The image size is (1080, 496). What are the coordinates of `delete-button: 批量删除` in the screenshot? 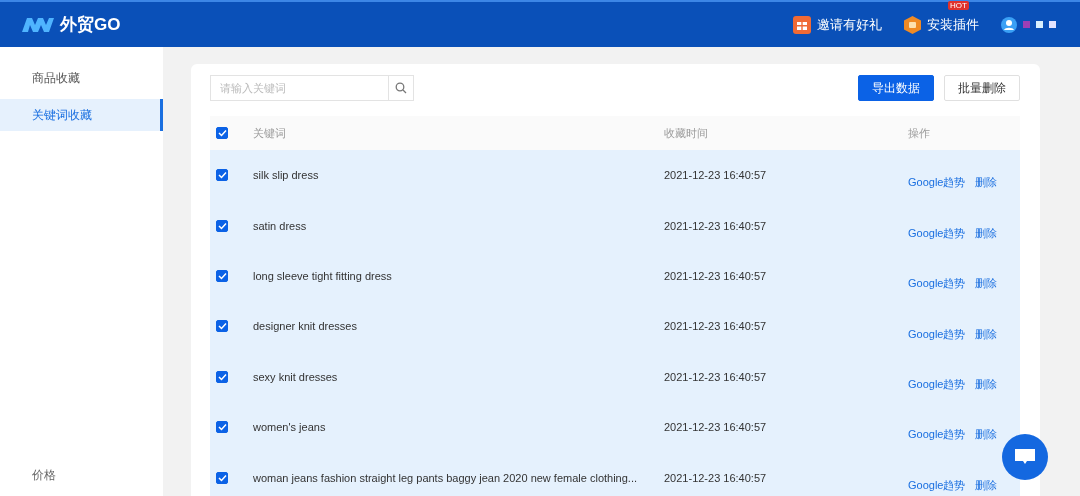 It's located at (982, 88).